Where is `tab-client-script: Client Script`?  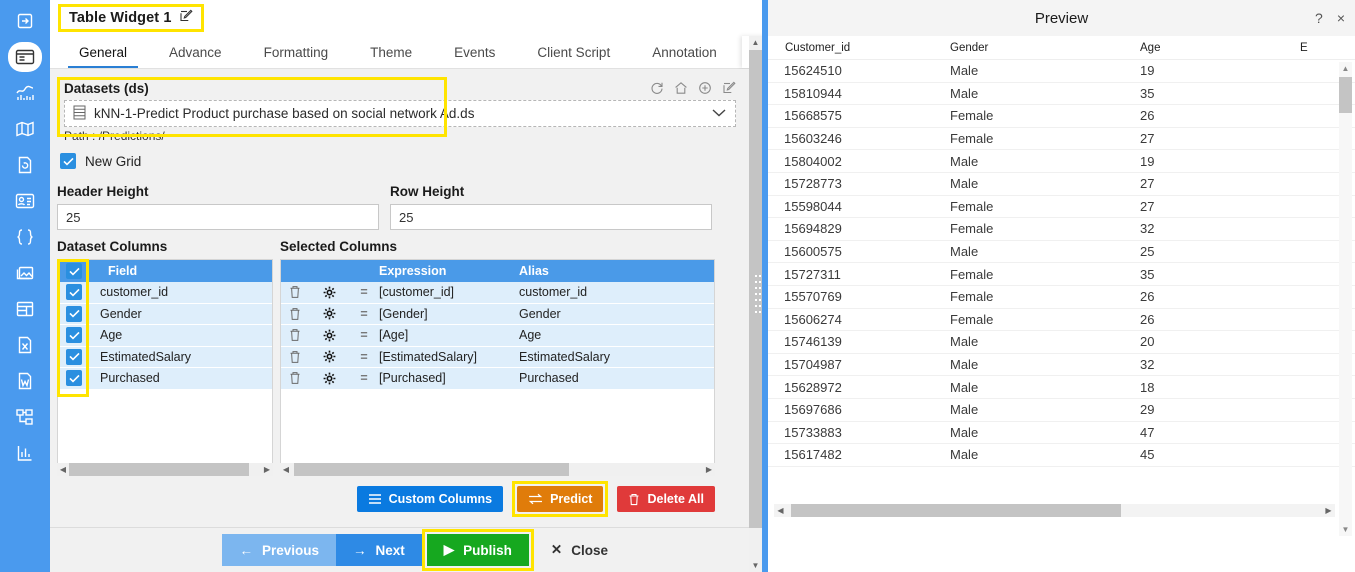
tab-client-script: Client Script is located at coordinates (573, 52).